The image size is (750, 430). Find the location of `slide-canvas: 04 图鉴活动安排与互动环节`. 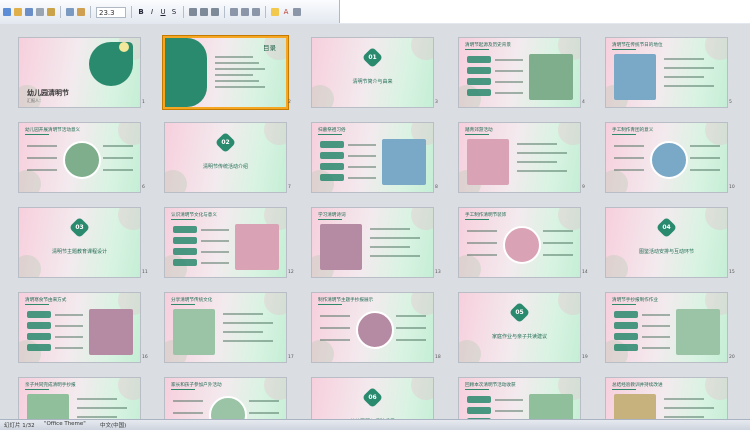

slide-canvas: 04 图鉴活动安排与互动环节 is located at coordinates (666, 242).